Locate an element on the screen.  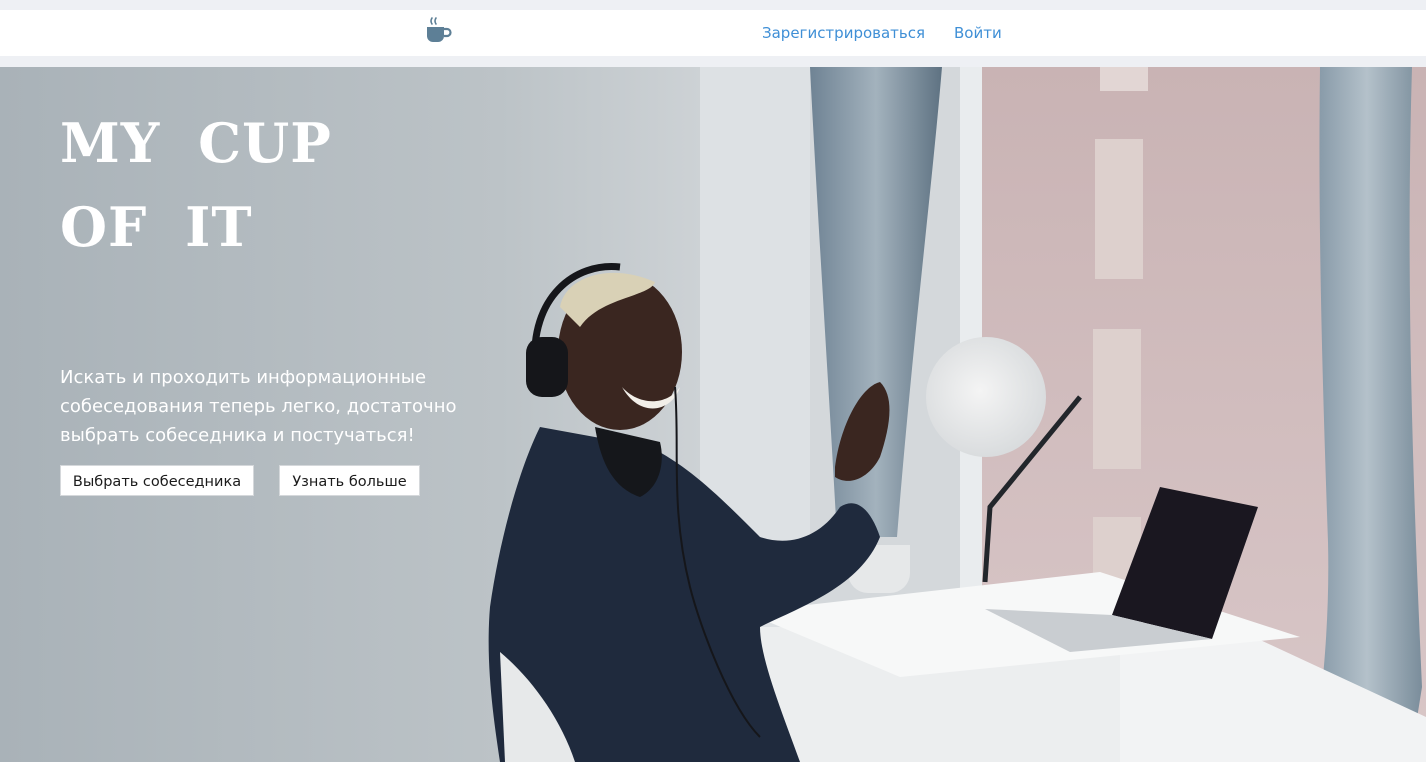
hero-title-line-2: OF IT is located at coordinates (156, 227).